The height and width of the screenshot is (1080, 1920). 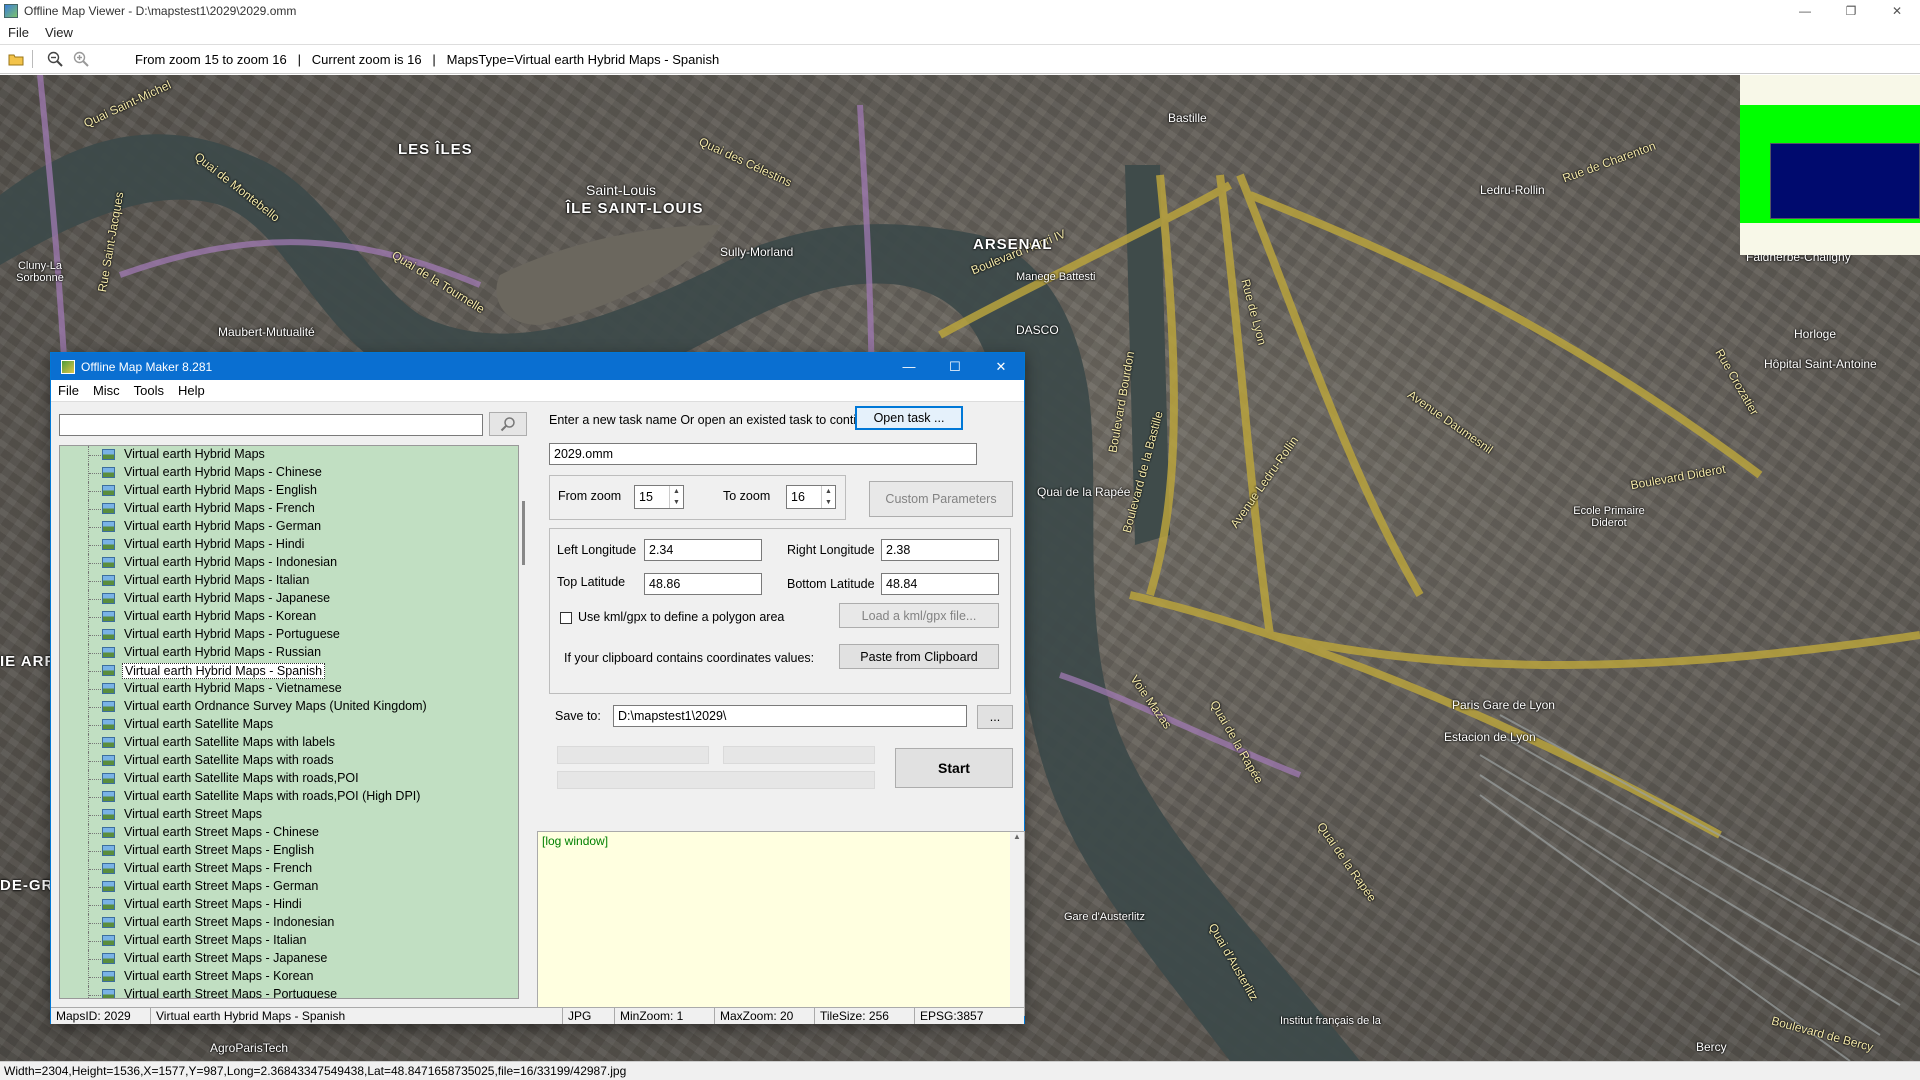 I want to click on tree-item: Virtual earth Hybrid Maps - Japanese, so click(x=289, y=599).